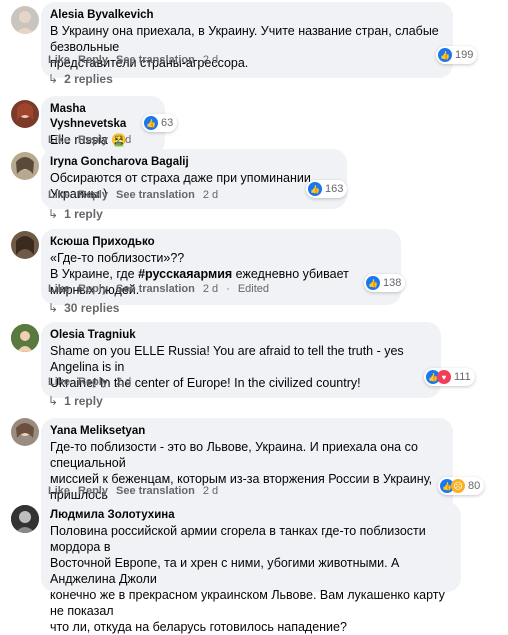 This screenshot has height=635, width=508. What do you see at coordinates (444, 377) in the screenshot?
I see `love-icon: ♥` at bounding box center [444, 377].